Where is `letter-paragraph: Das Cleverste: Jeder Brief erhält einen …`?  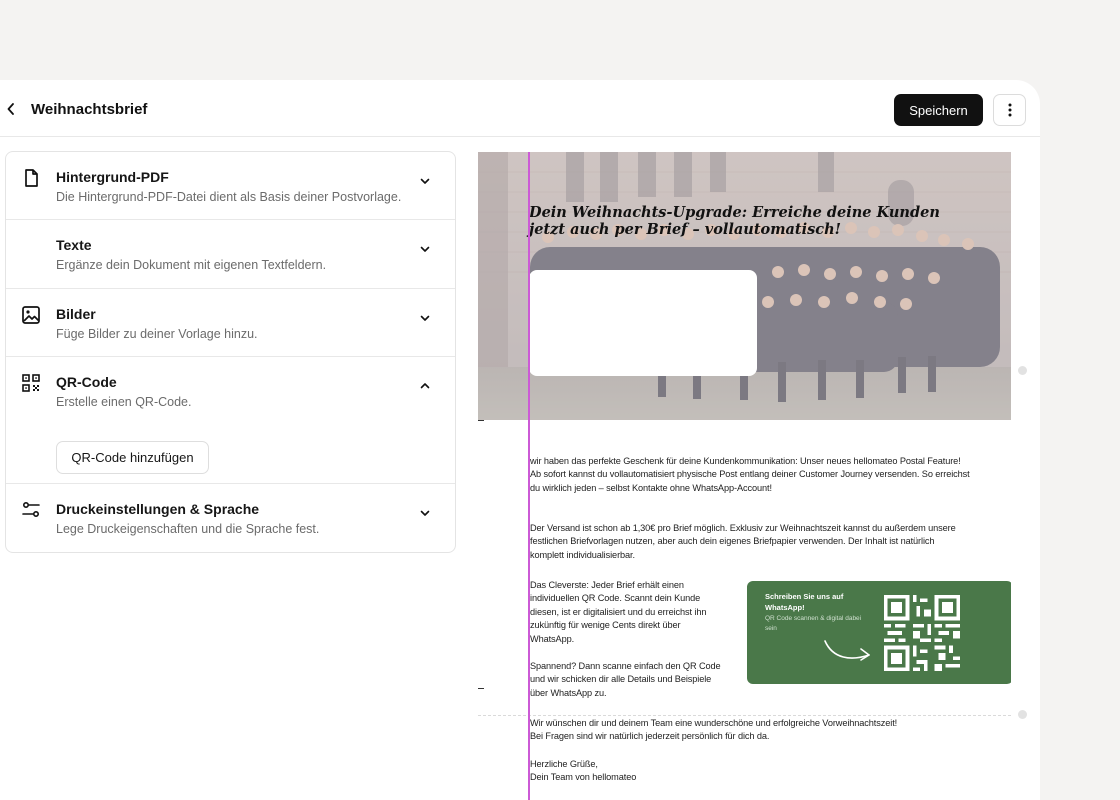 letter-paragraph: Das Cleverste: Jeder Brief erhält einen … is located at coordinates (627, 612).